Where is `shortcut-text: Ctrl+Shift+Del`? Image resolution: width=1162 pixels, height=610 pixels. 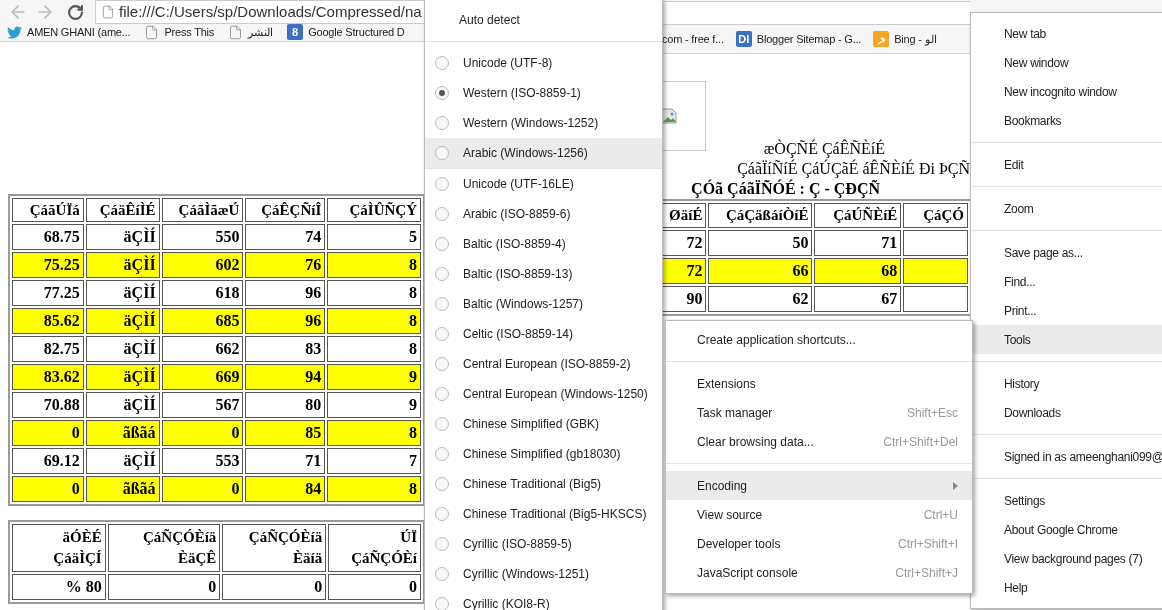
shortcut-text: Ctrl+Shift+Del is located at coordinates (920, 442).